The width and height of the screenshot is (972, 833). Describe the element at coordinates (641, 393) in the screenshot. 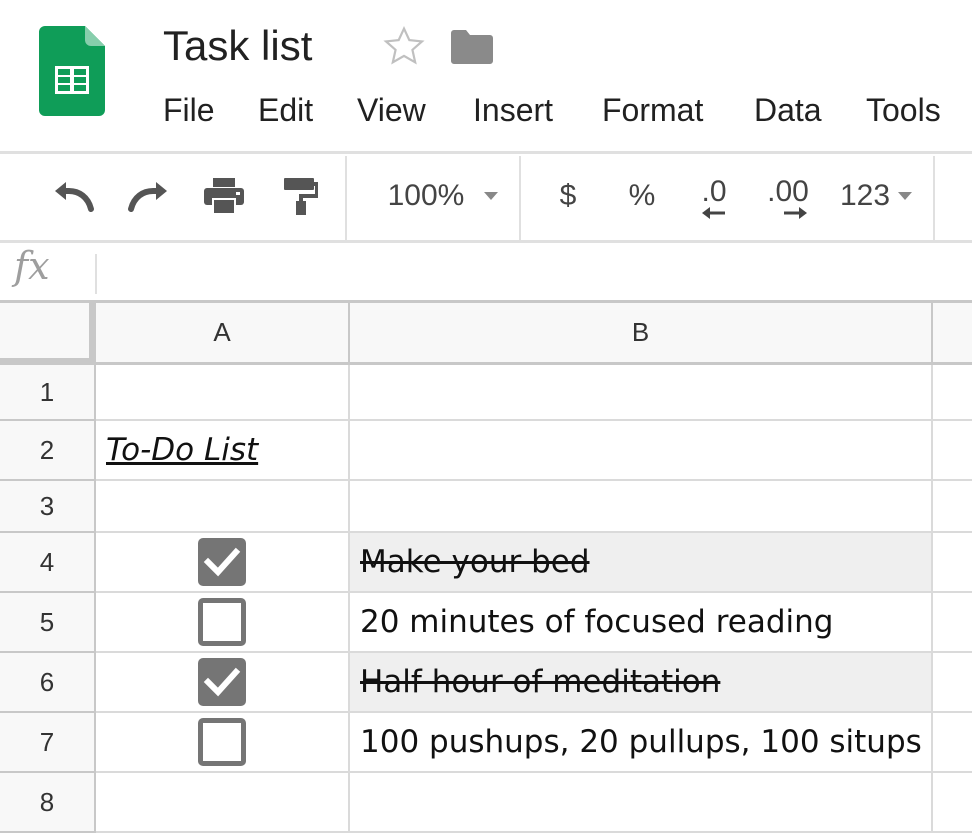

I see `cell-b1` at that location.